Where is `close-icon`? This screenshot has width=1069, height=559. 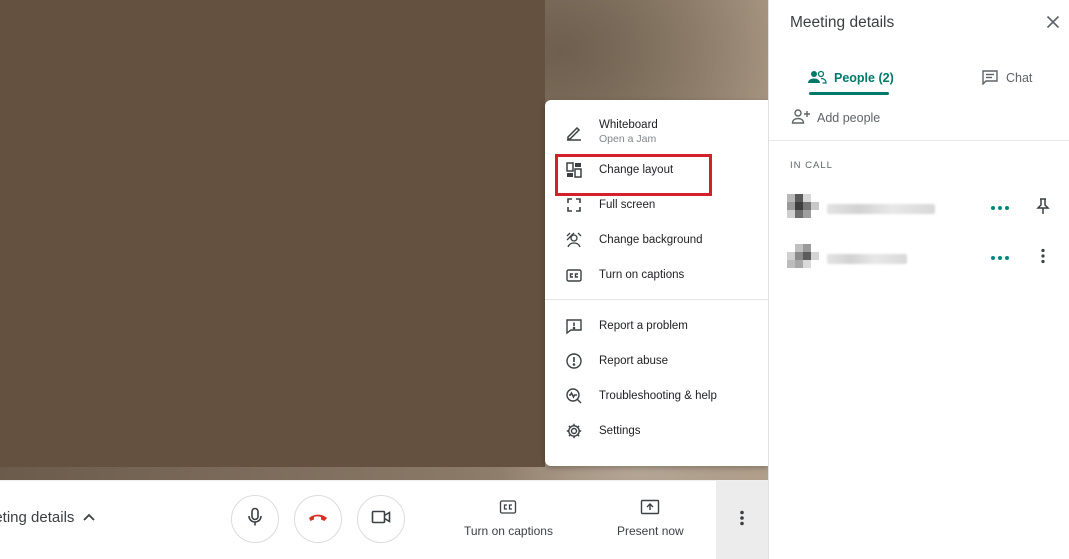
close-icon is located at coordinates (1053, 24).